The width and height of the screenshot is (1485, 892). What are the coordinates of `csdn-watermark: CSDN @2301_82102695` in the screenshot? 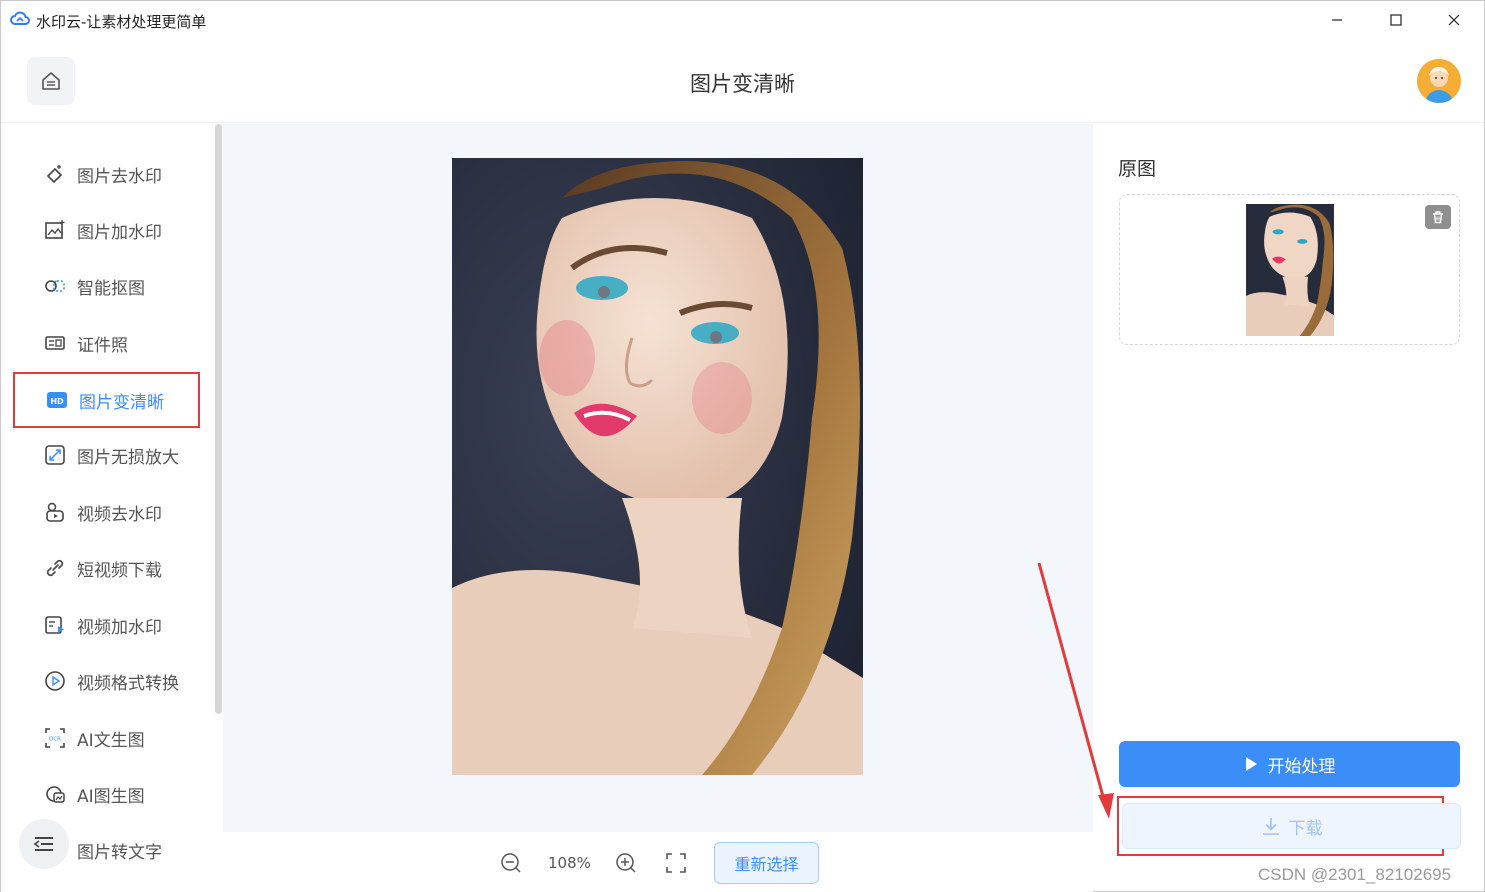 It's located at (1355, 874).